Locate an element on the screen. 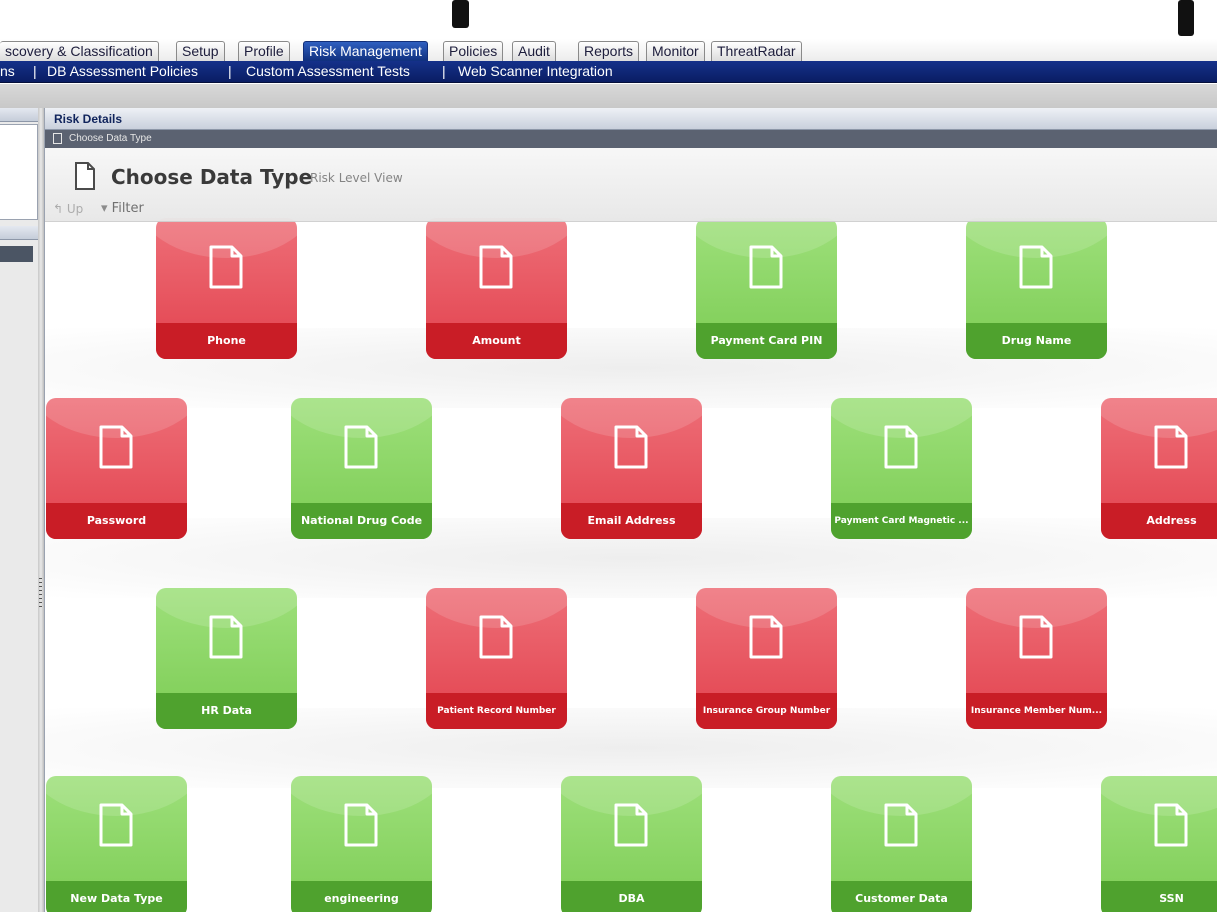 Image resolution: width=1217 pixels, height=912 pixels. data-type-tile-ssn: SSN is located at coordinates (1159, 844).